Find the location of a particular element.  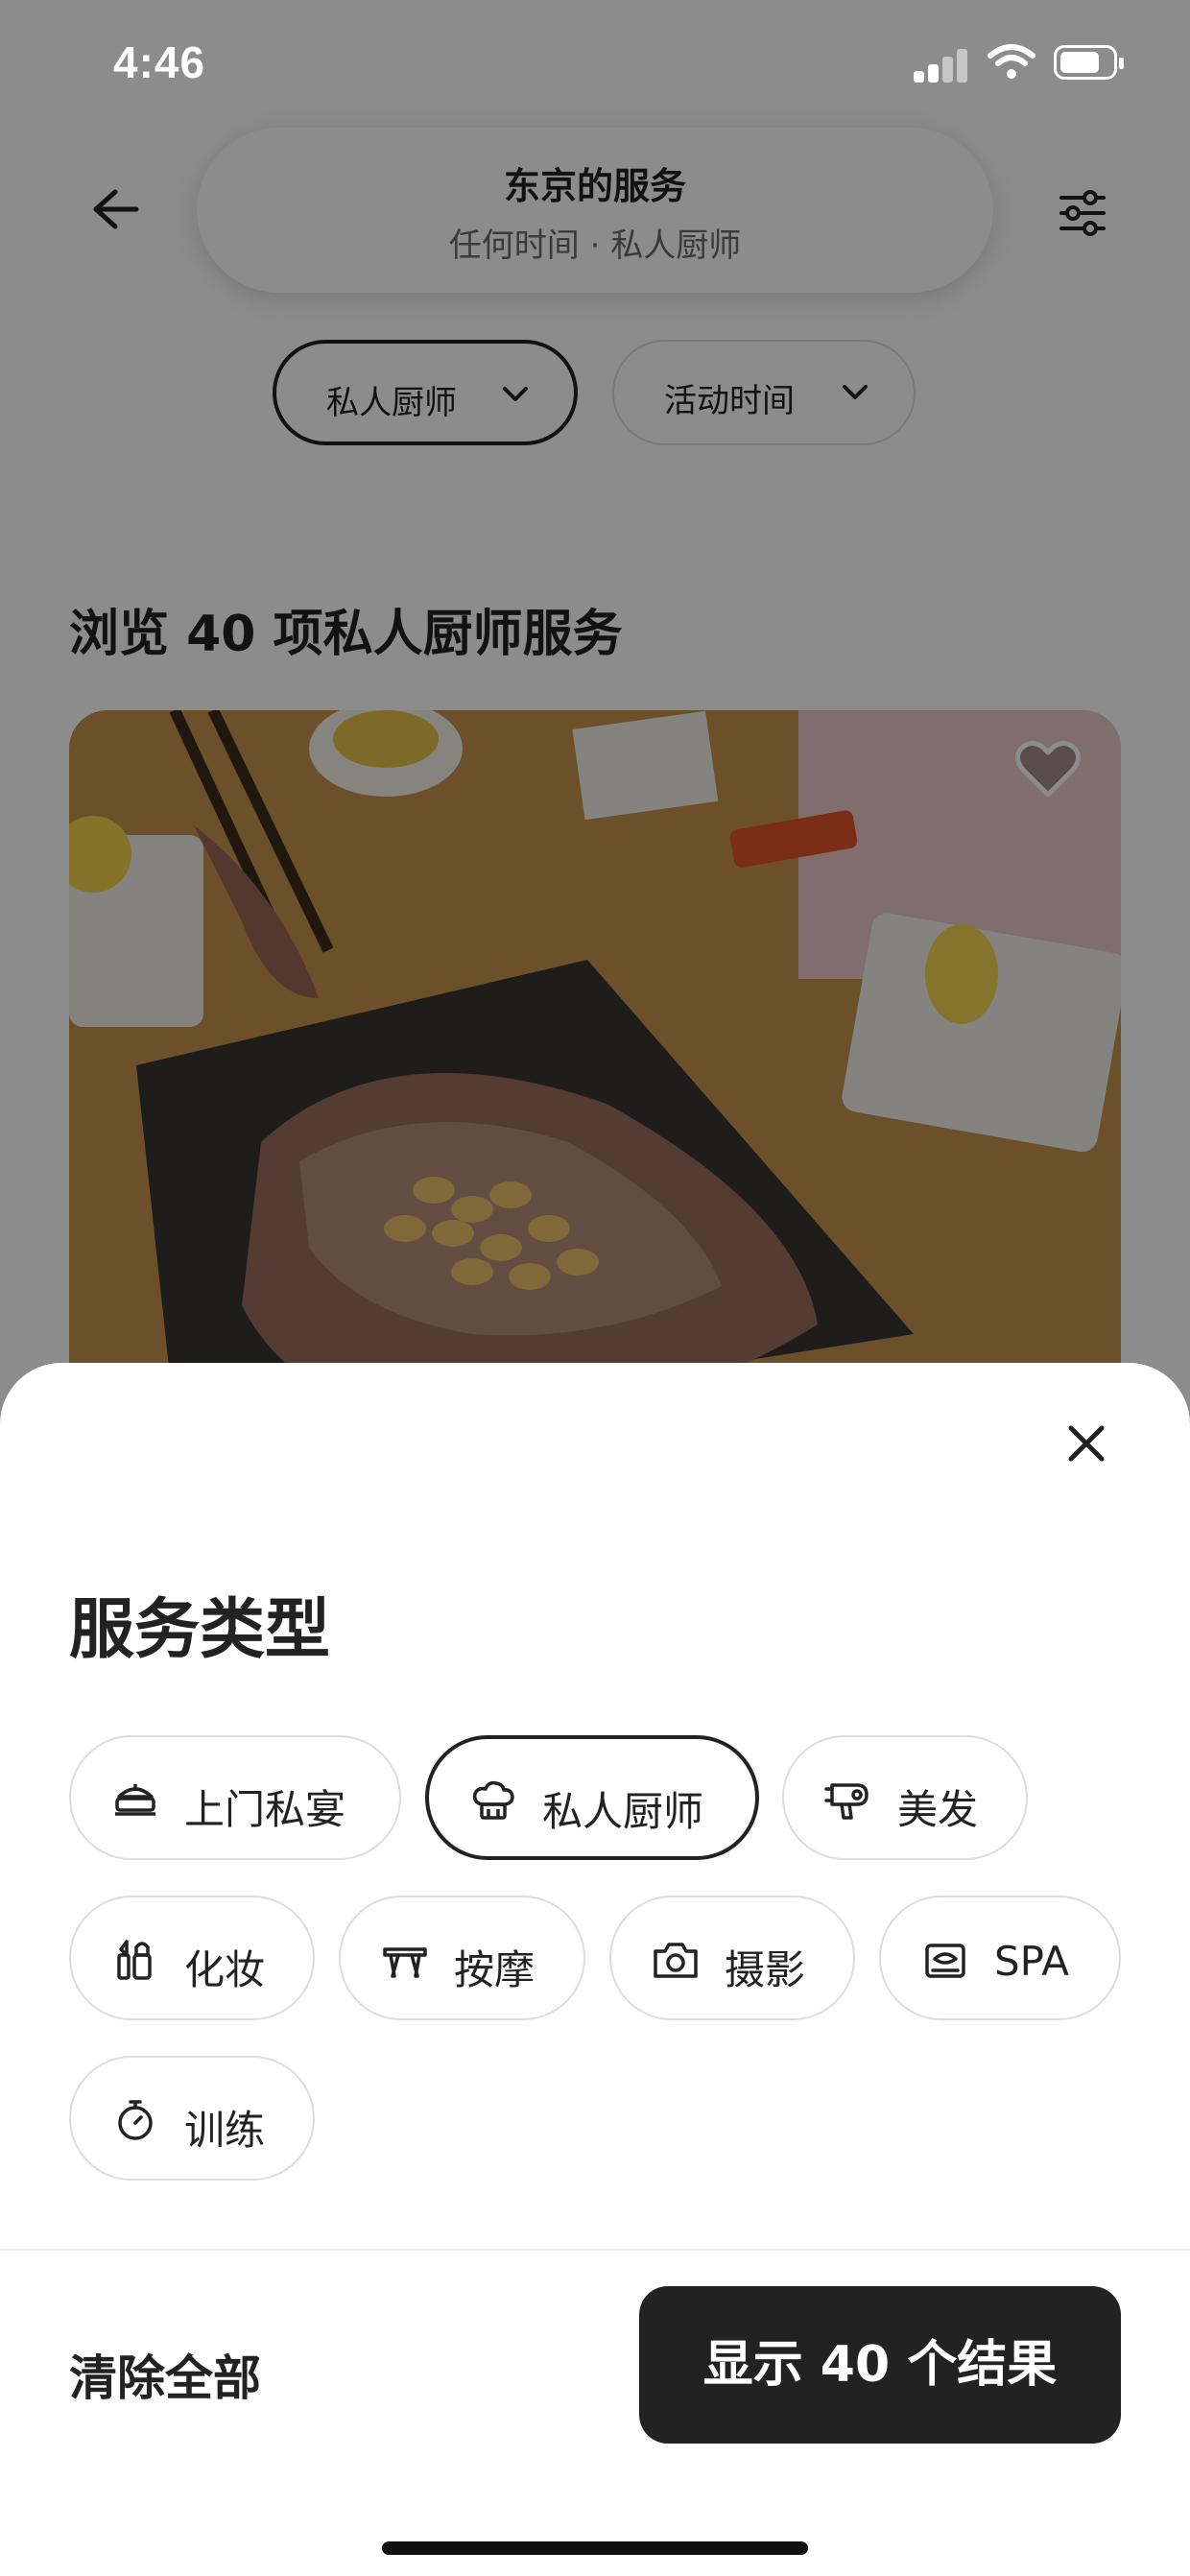

clear-all-button: 清除全部 is located at coordinates (165, 2374).